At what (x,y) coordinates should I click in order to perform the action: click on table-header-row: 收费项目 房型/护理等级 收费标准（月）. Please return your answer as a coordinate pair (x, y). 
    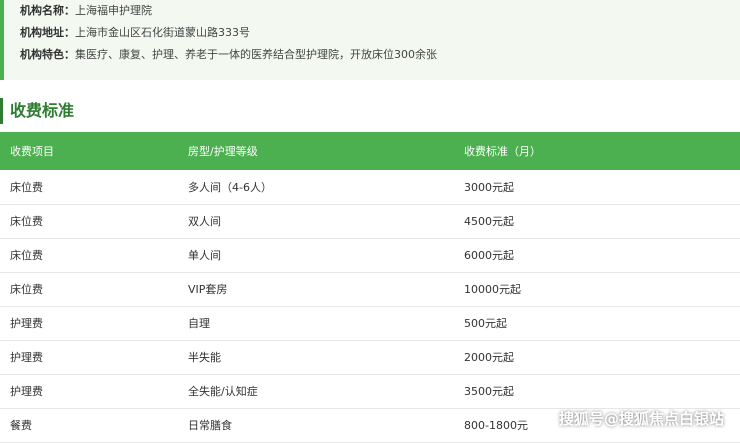
    Looking at the image, I should click on (370, 151).